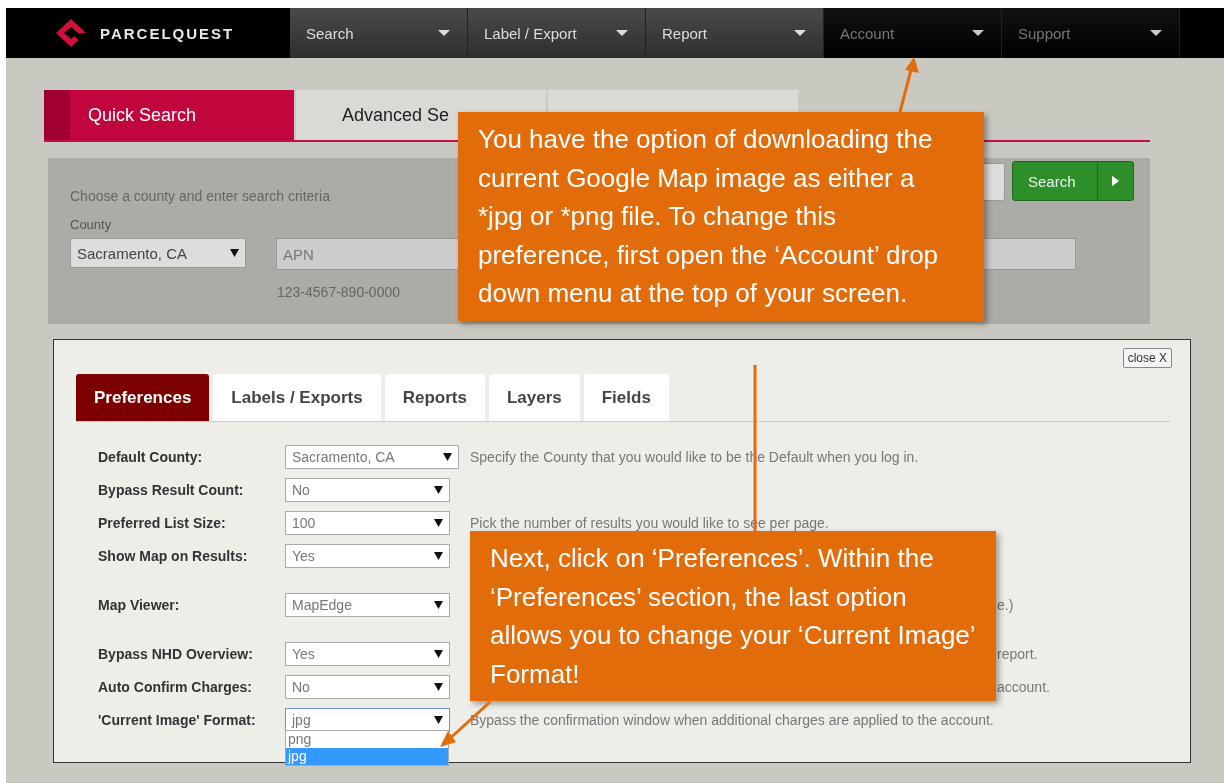  What do you see at coordinates (732, 719) in the screenshot?
I see `setting-description: Bypass the confirmation window when additional charges are applied to the account.` at bounding box center [732, 719].